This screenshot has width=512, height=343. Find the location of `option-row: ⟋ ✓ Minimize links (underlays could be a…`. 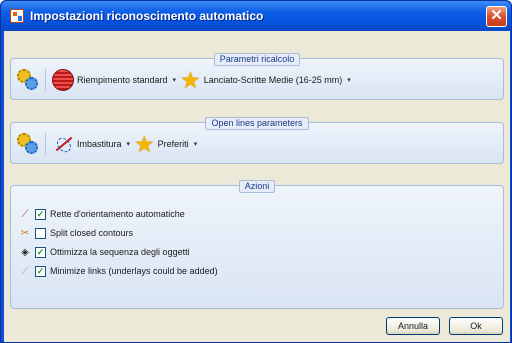

option-row: ⟋ ✓ Minimize links (underlays could be a… is located at coordinates (118, 271).